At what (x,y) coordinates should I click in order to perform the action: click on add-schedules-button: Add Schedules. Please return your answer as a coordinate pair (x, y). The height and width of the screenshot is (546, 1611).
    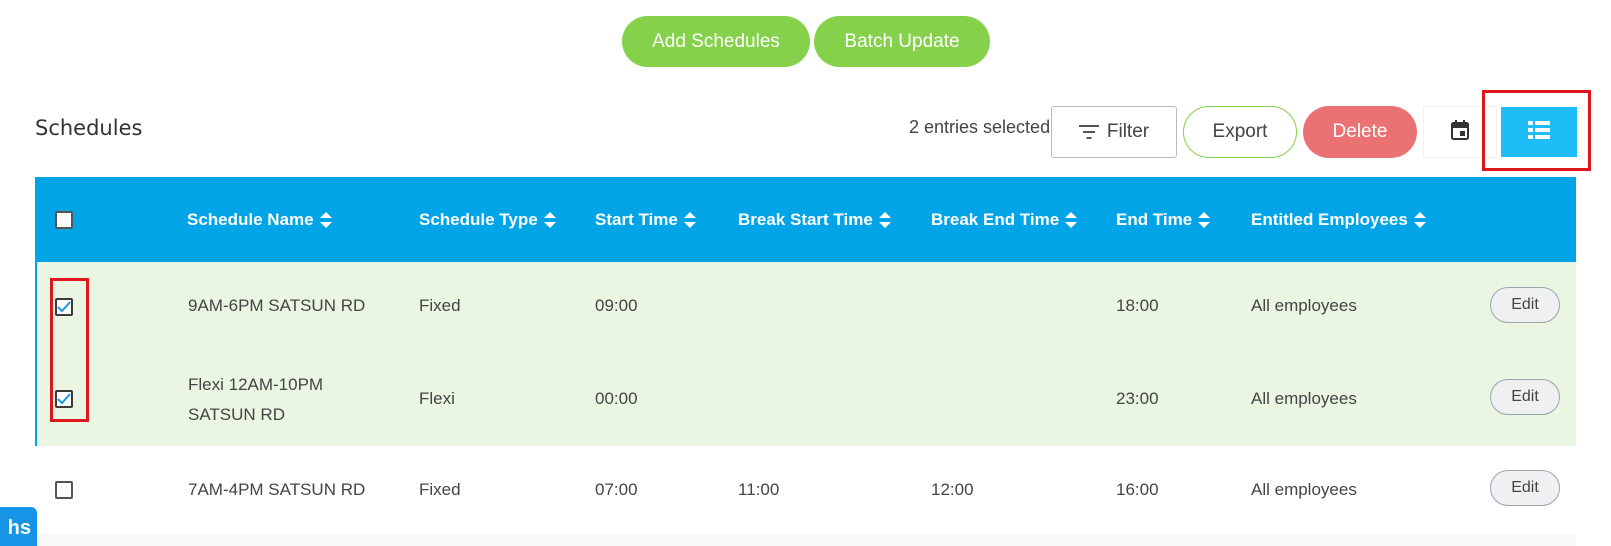
    Looking at the image, I should click on (716, 41).